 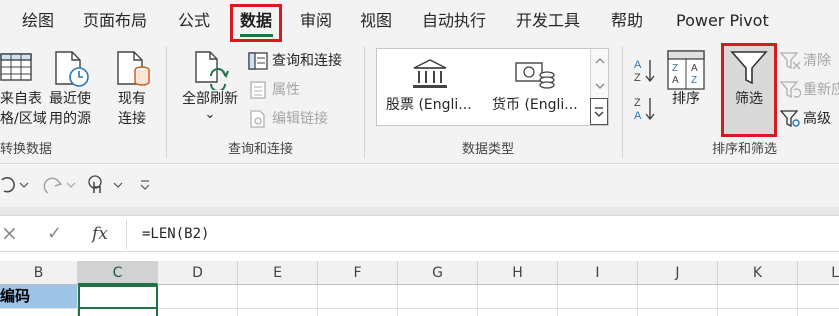 I want to click on sort-descending-icon: Z A, so click(x=646, y=109).